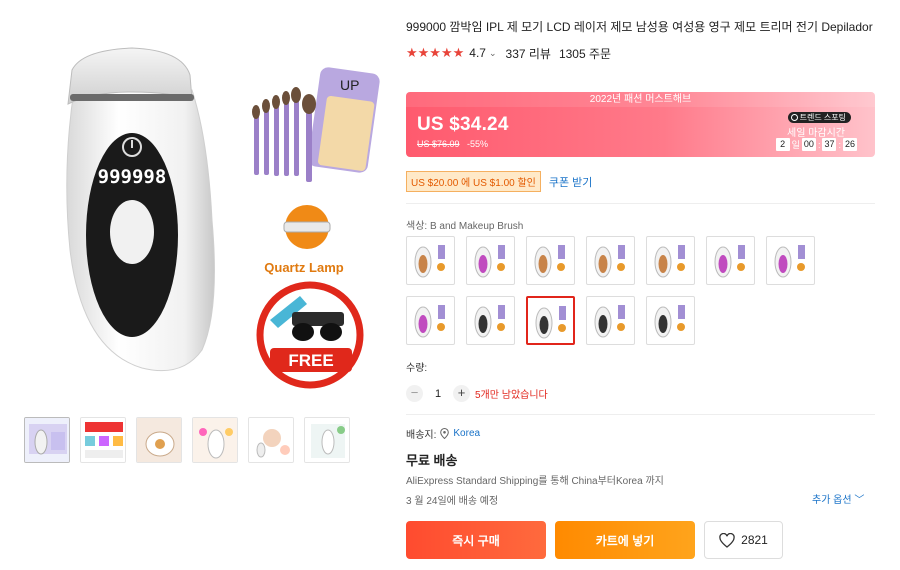 The height and width of the screenshot is (570, 900). What do you see at coordinates (465, 226) in the screenshot?
I see `color-label: 색상: B and Makeup Brush` at bounding box center [465, 226].